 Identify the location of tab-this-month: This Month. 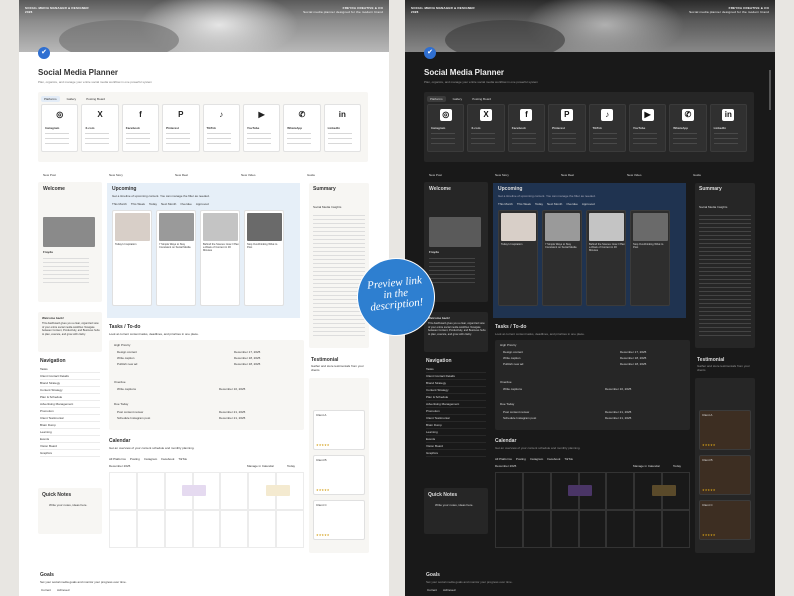
(119, 204).